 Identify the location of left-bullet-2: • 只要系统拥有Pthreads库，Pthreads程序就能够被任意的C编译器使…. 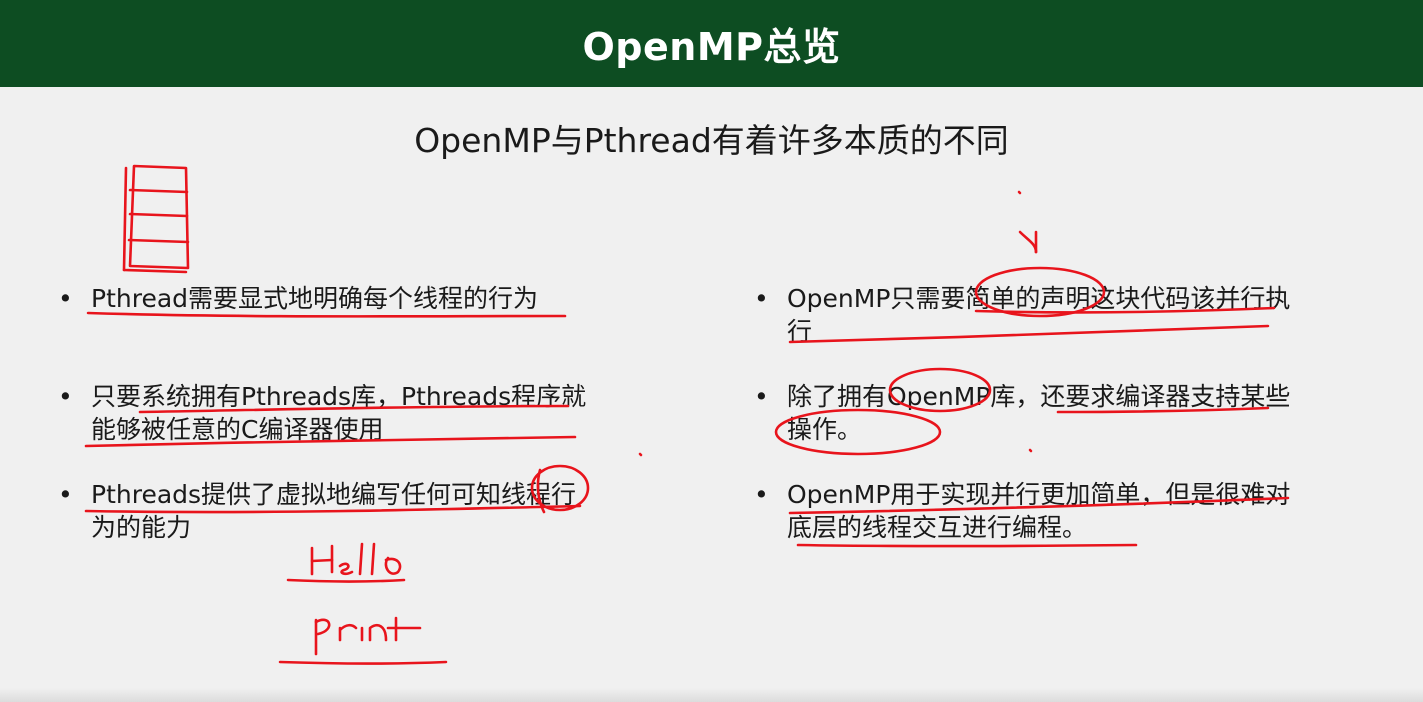
(328, 413).